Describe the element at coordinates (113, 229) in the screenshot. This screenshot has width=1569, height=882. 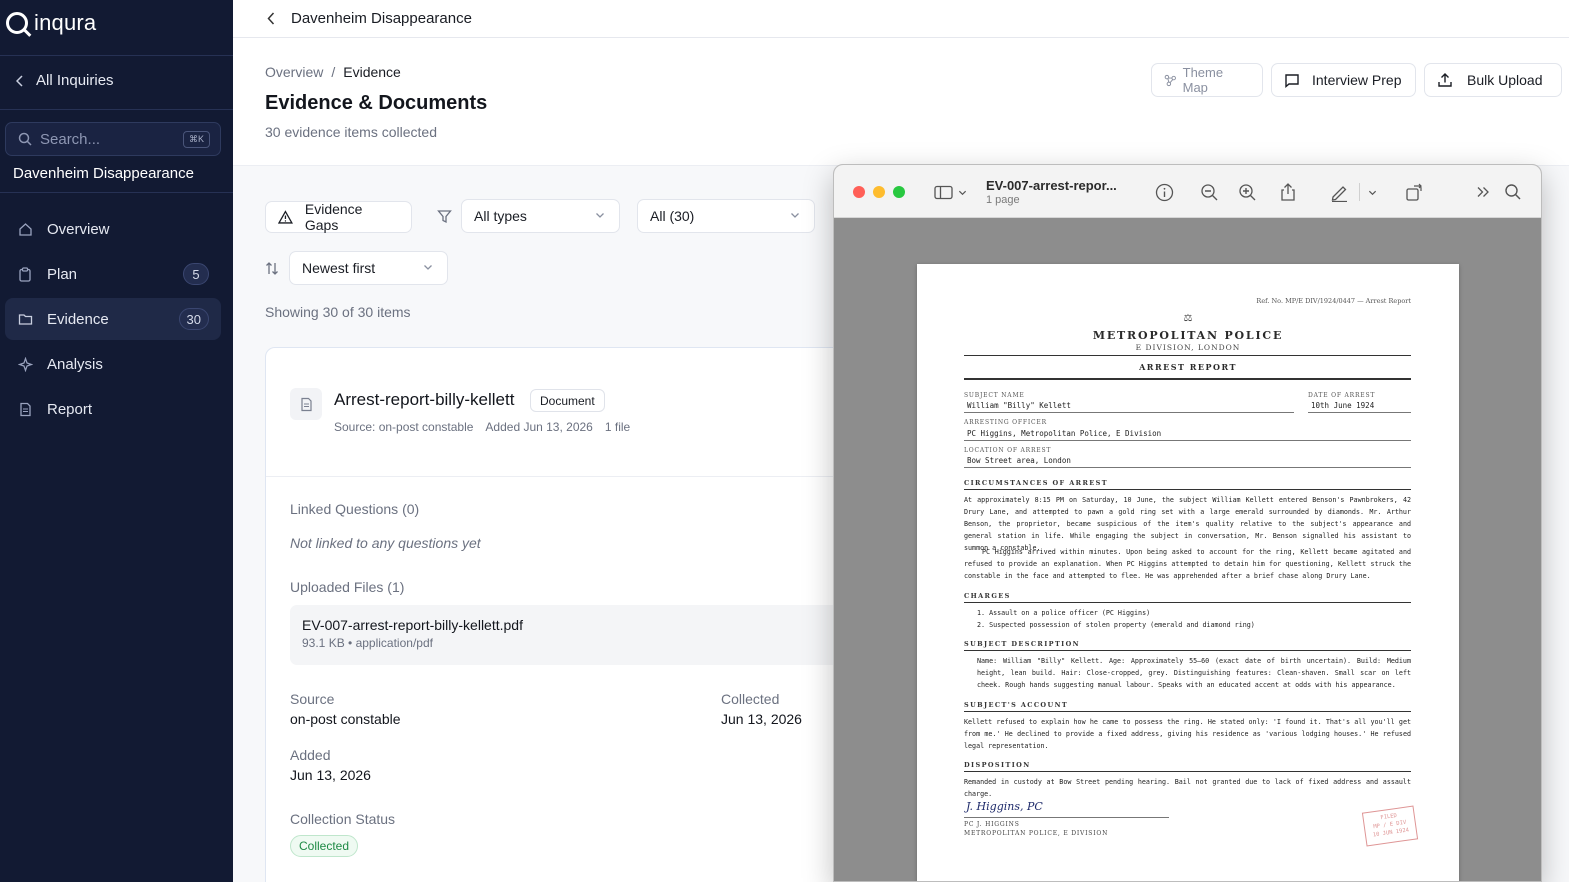
I see `sidebar-item-overview: Overview` at that location.